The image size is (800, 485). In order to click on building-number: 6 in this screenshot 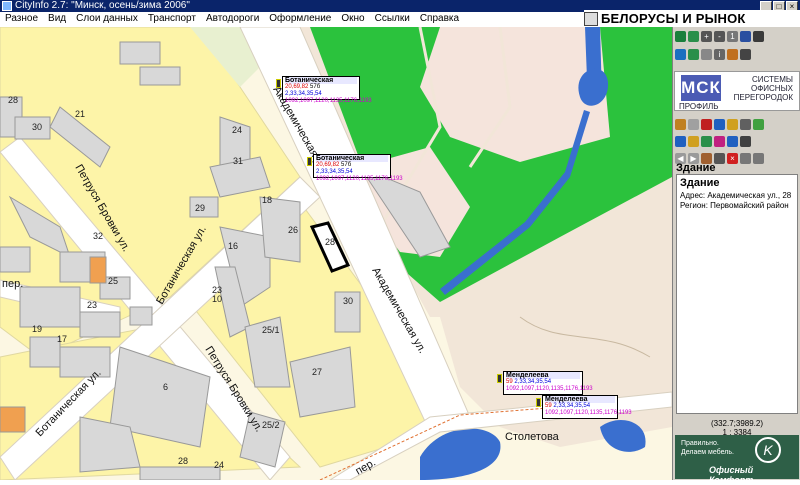, I will do `click(165, 387)`.